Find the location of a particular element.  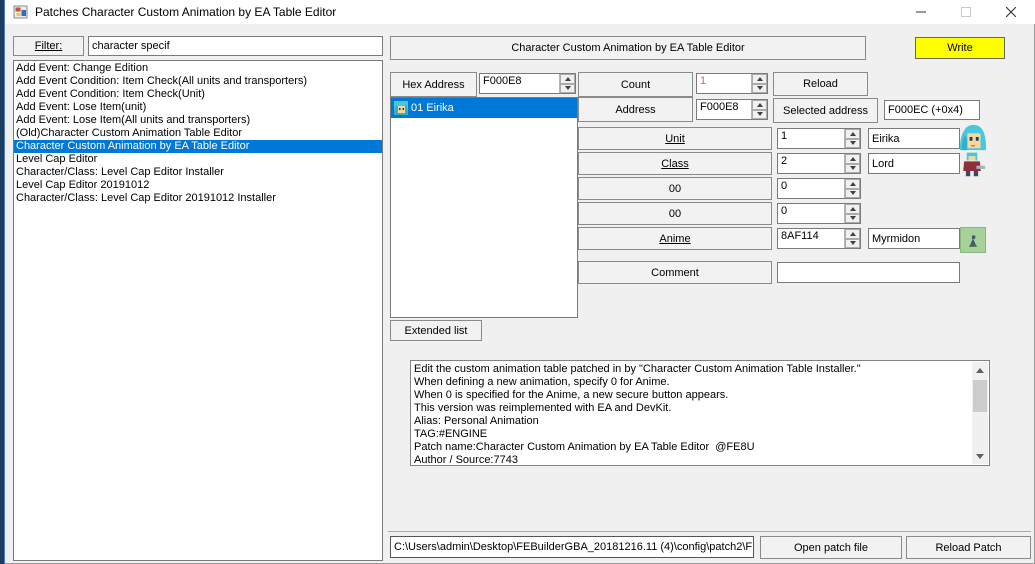

entry-item-label: 01 Eirika is located at coordinates (432, 108).